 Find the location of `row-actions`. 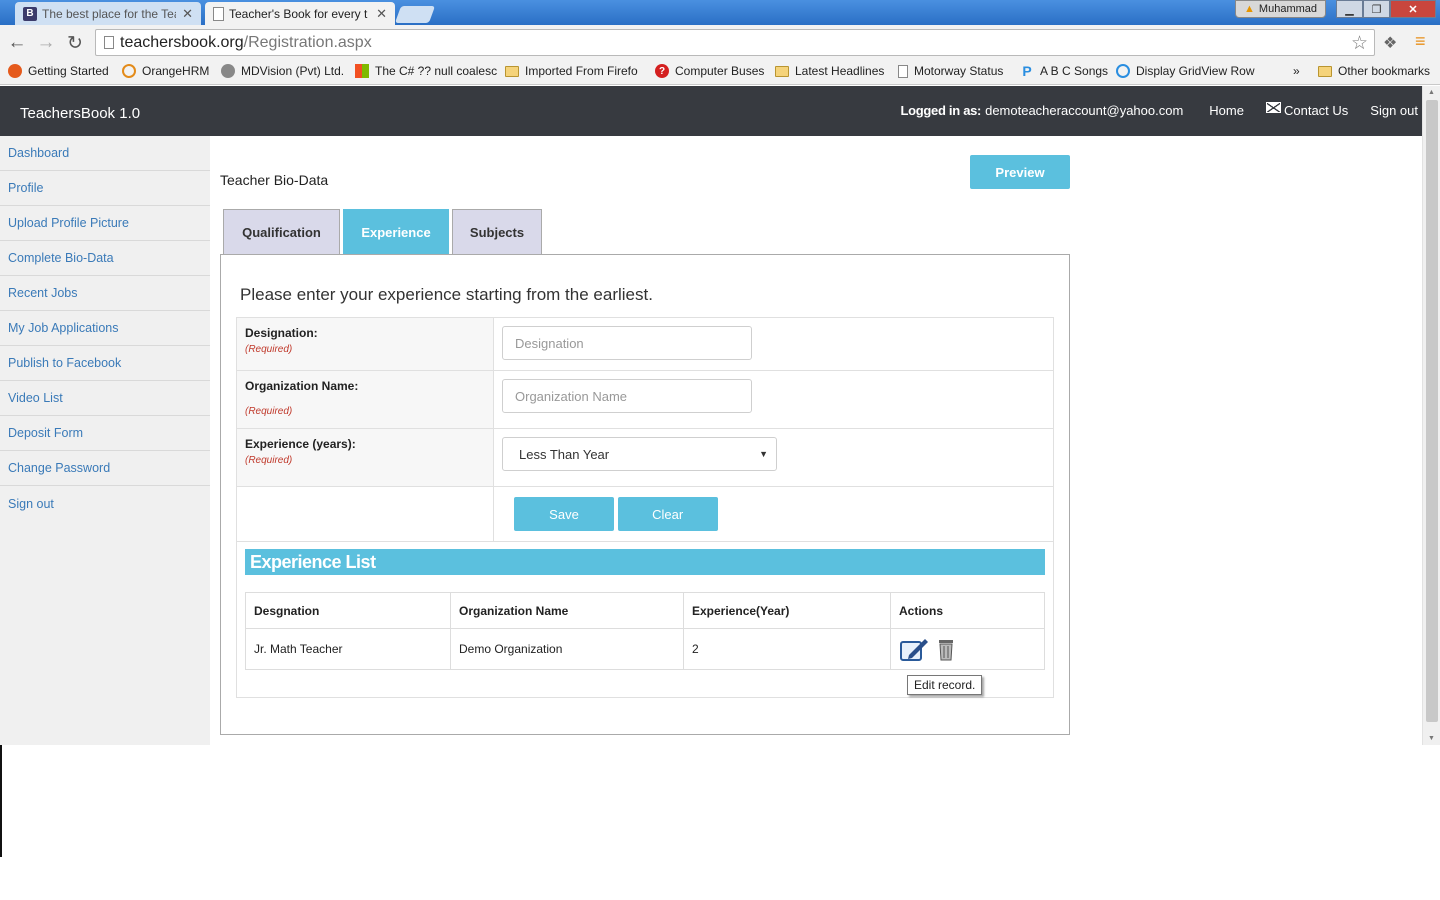

row-actions is located at coordinates (967, 649).